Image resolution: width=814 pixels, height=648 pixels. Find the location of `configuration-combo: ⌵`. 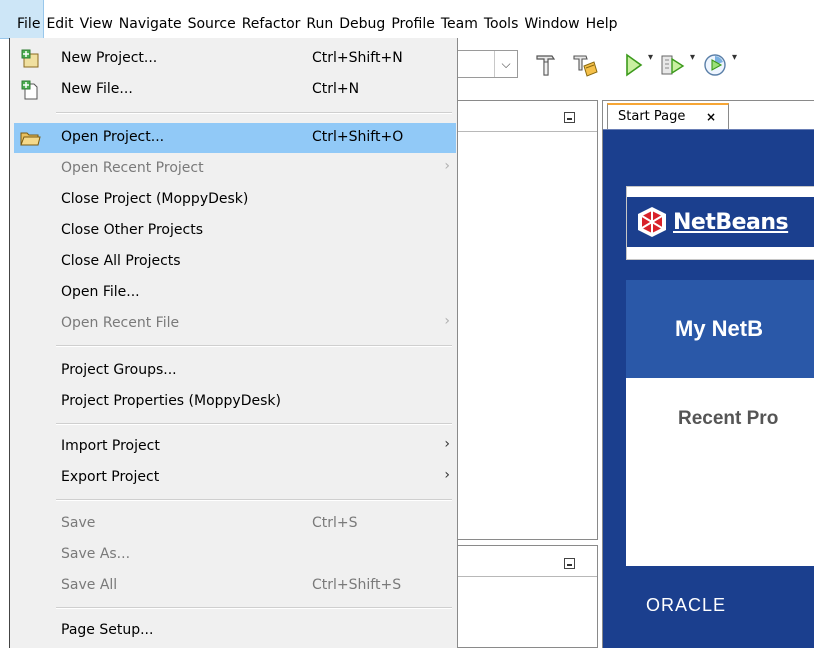

configuration-combo: ⌵ is located at coordinates (488, 64).